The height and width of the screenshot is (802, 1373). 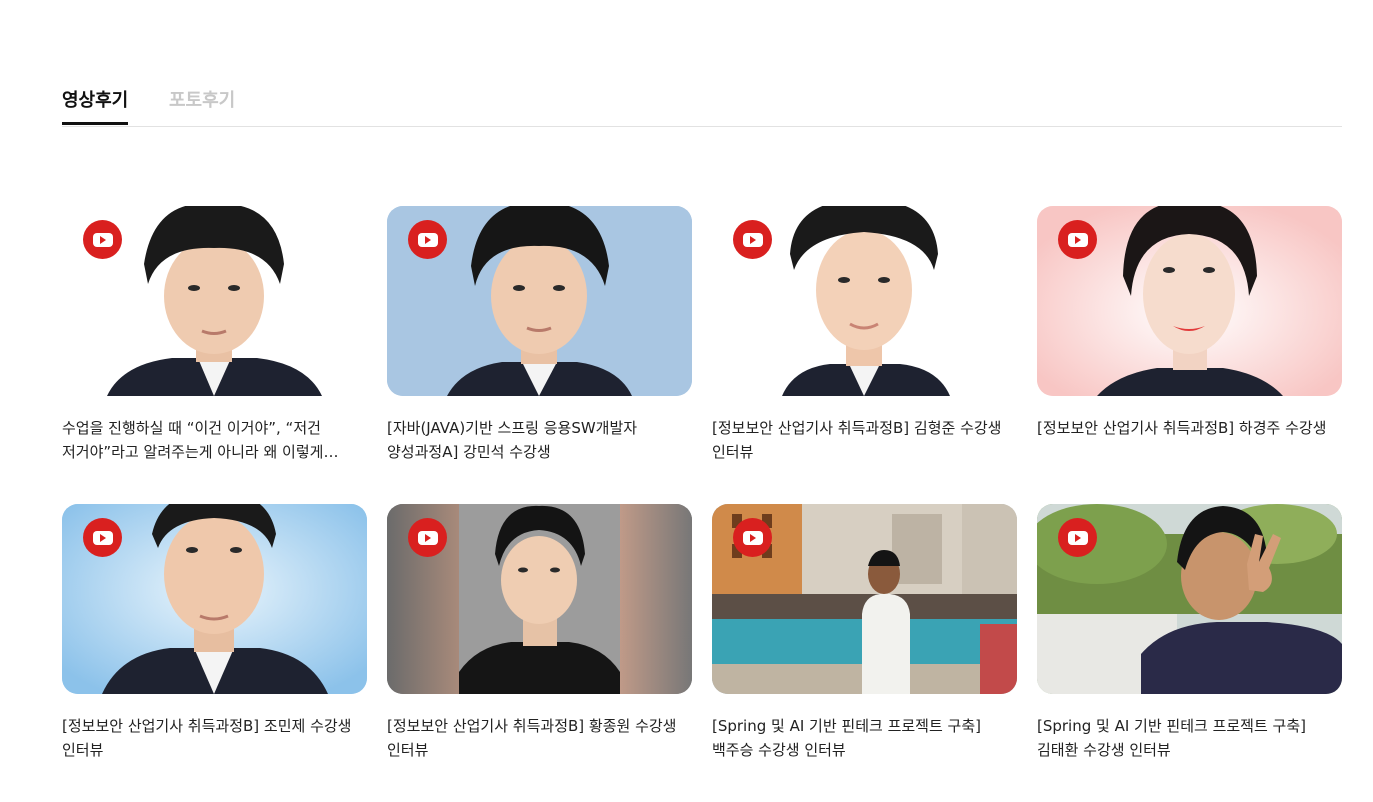 What do you see at coordinates (1189, 428) in the screenshot?
I see `video-review-title: [정보보안 산업기사 취득과정B] 하경주 수강생` at bounding box center [1189, 428].